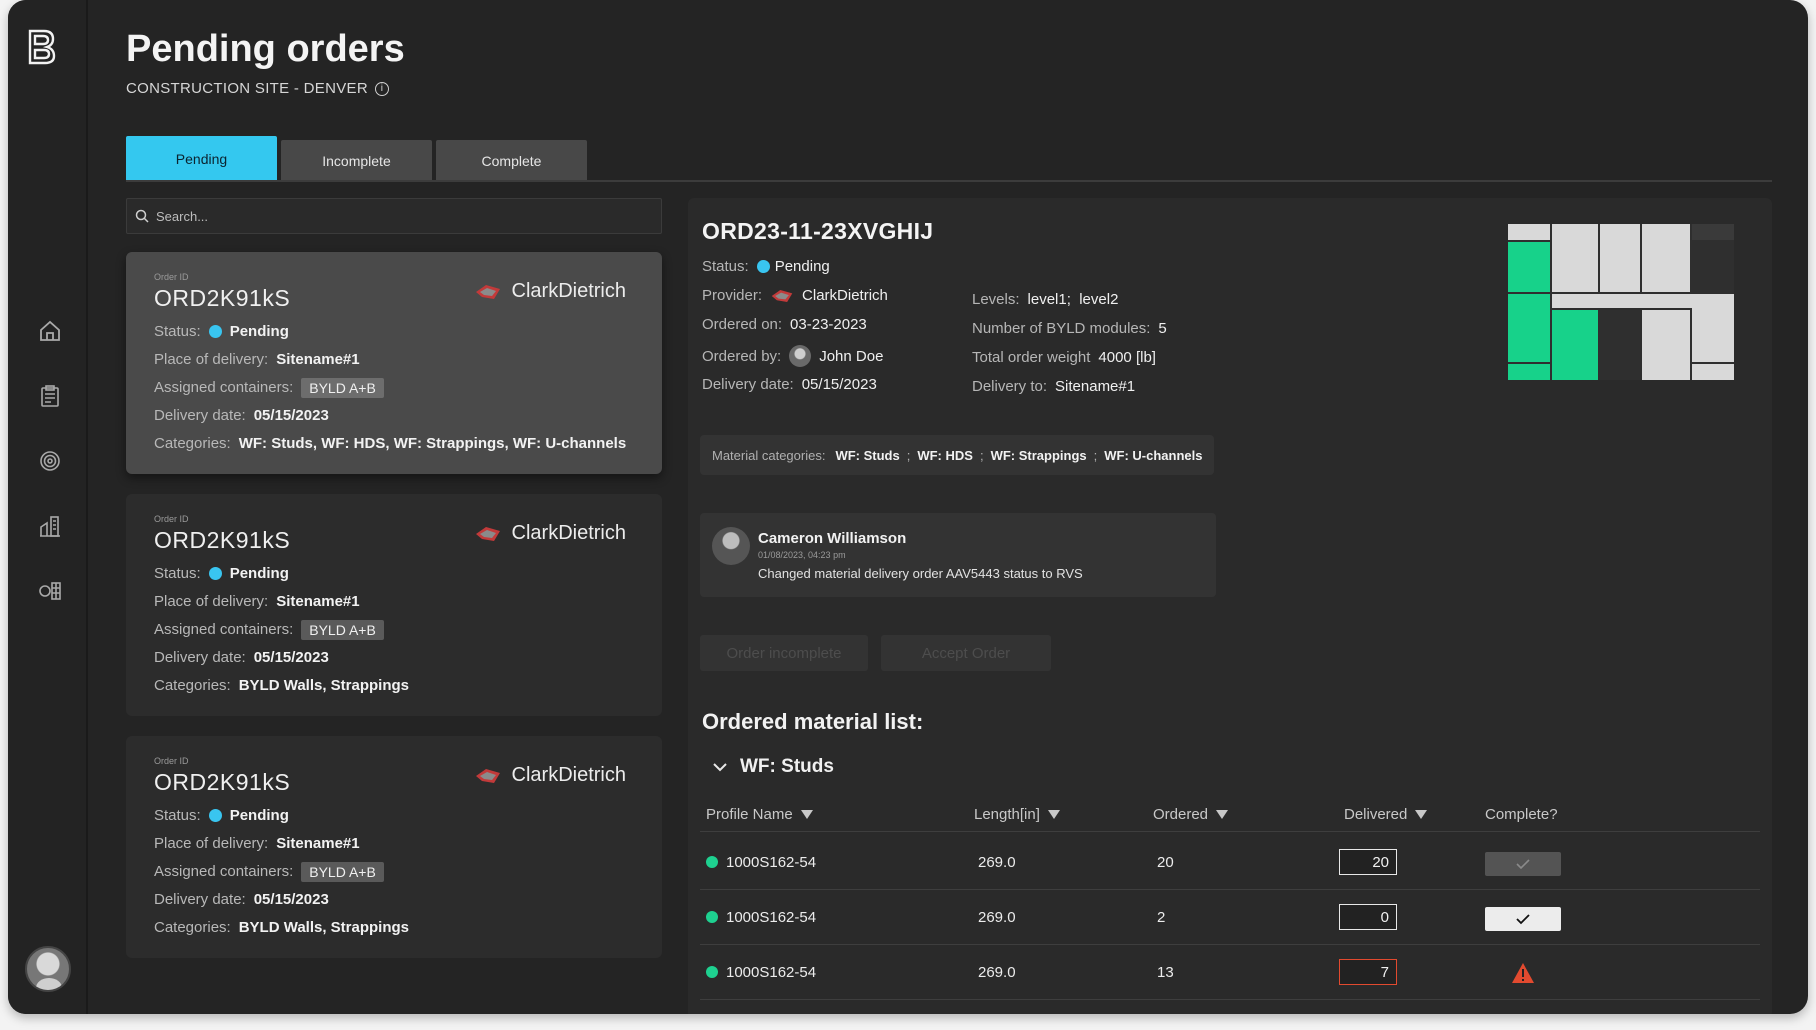 Image resolution: width=1816 pixels, height=1030 pixels. Describe the element at coordinates (1031, 357) in the screenshot. I see `weight-label: Total order weight` at that location.